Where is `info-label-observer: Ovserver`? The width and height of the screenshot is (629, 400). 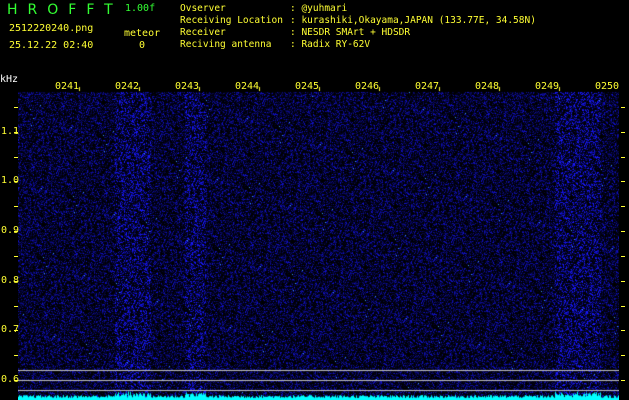
info-label-observer: Ovserver is located at coordinates (203, 8).